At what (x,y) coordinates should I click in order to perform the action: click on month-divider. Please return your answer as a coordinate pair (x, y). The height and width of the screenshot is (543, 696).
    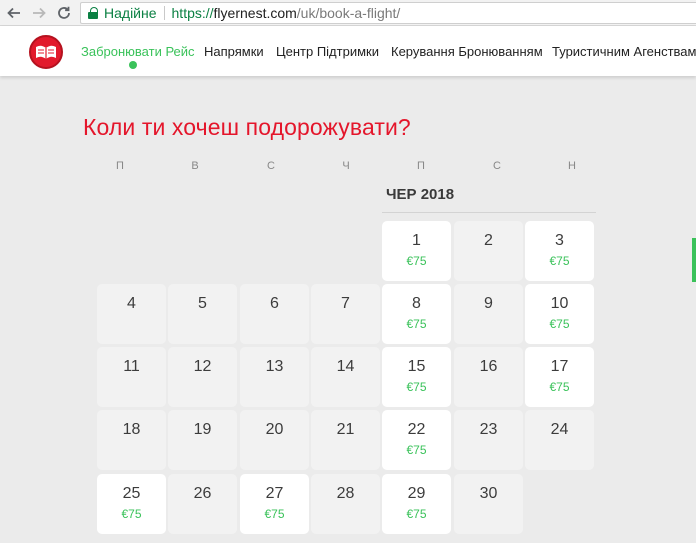
    Looking at the image, I should click on (489, 212).